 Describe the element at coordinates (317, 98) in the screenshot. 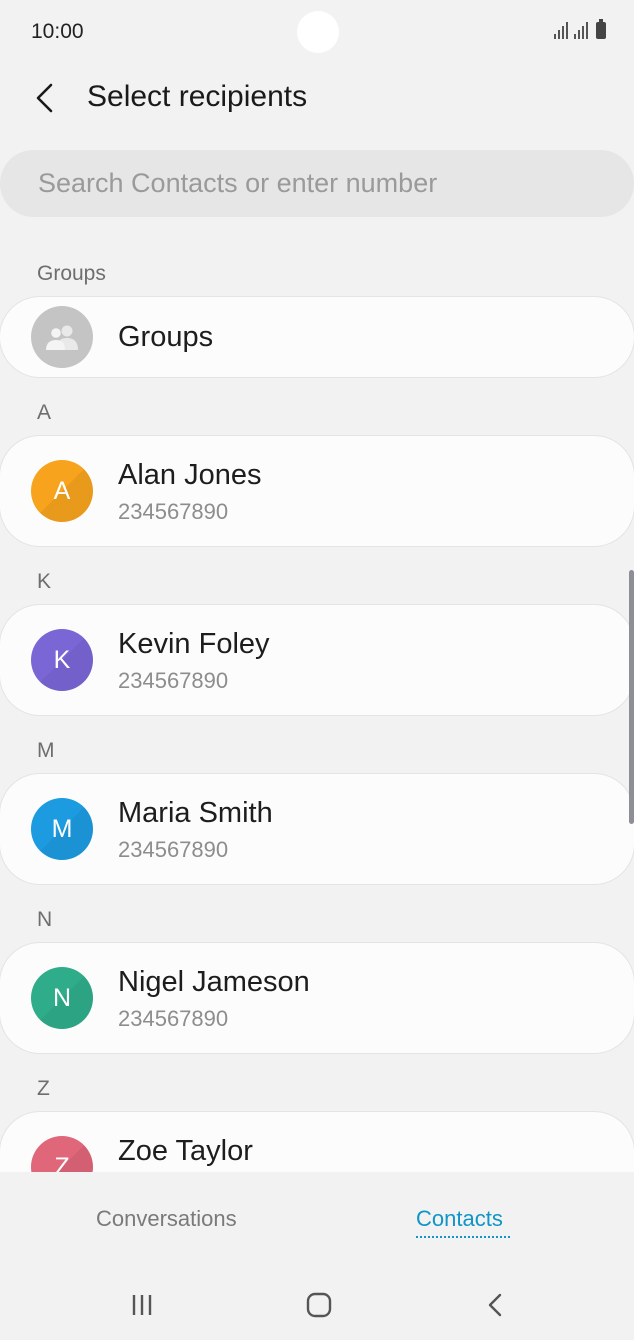

I see `app-header: Select recipients` at that location.